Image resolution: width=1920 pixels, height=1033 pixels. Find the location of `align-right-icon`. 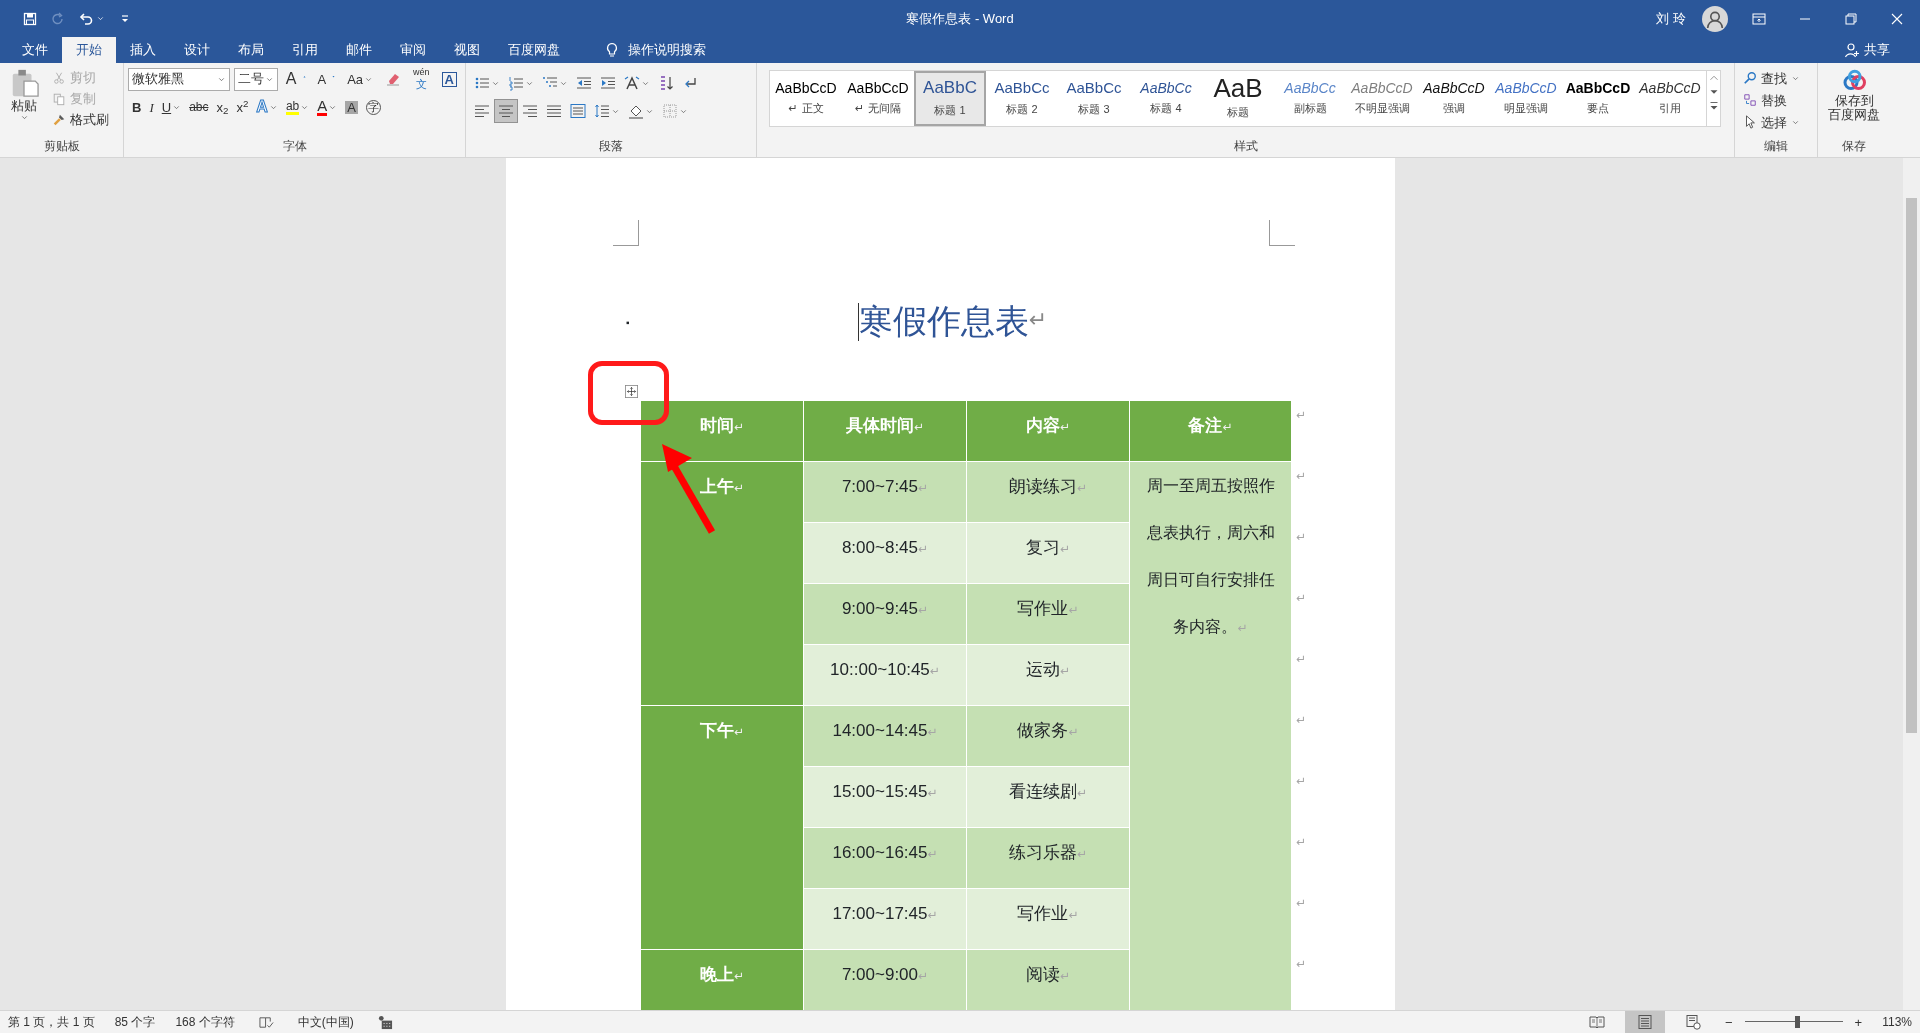

align-right-icon is located at coordinates (530, 111).